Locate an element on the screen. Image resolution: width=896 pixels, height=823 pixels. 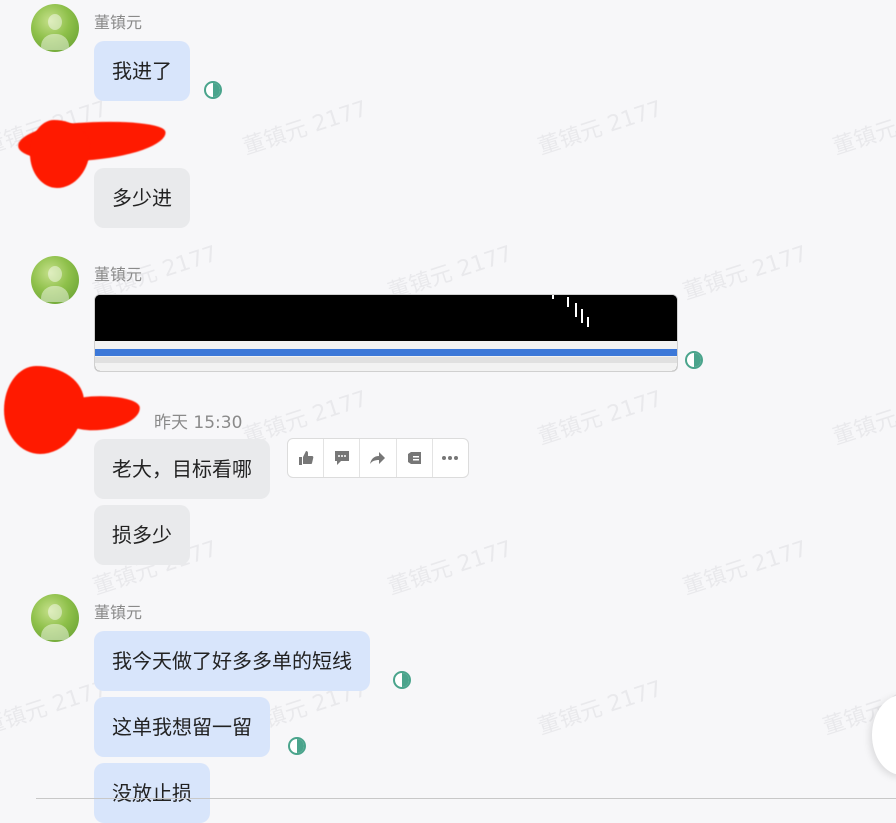
message-actions-toolbar is located at coordinates (378, 458).